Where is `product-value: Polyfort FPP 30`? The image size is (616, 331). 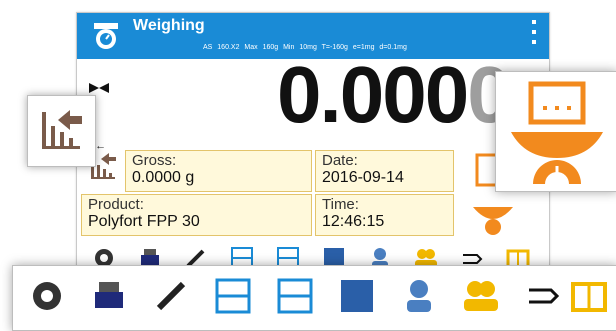 product-value: Polyfort FPP 30 is located at coordinates (144, 221).